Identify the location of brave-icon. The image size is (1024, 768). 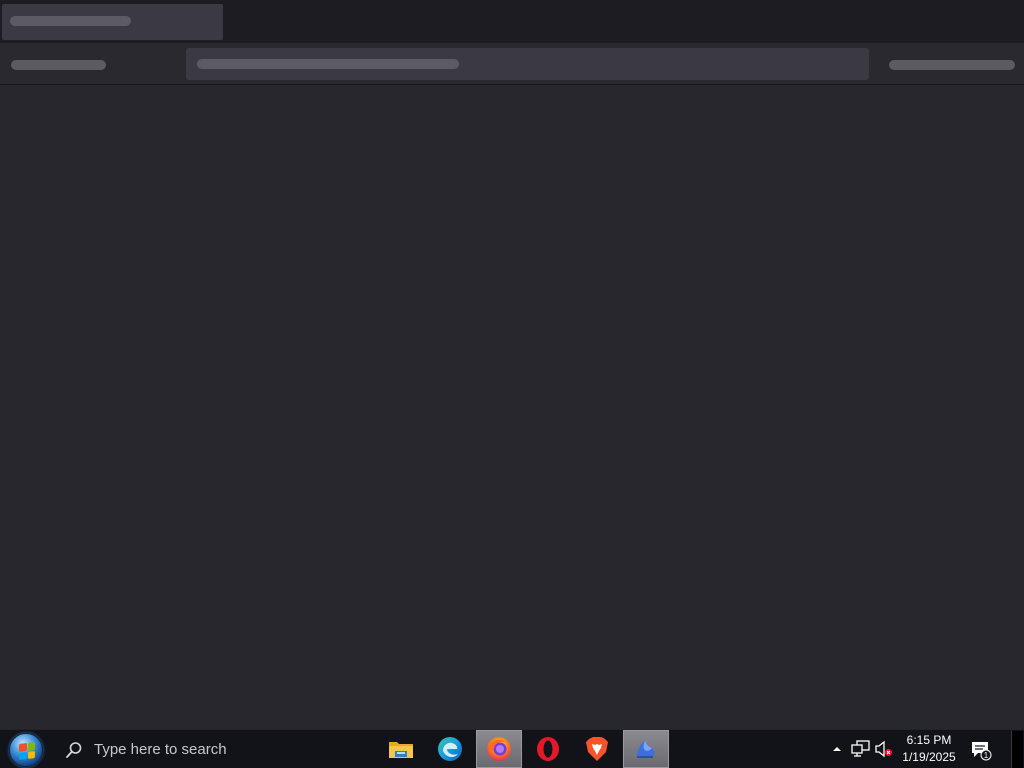
(597, 749).